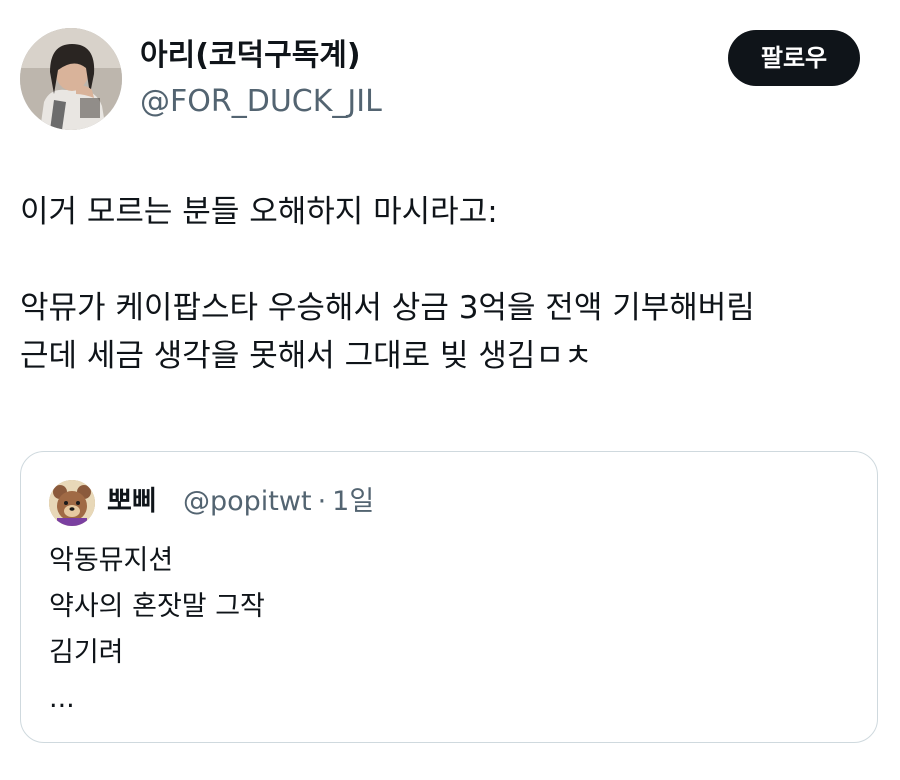  What do you see at coordinates (132, 502) in the screenshot?
I see `quote-author-name: 뽀삐` at bounding box center [132, 502].